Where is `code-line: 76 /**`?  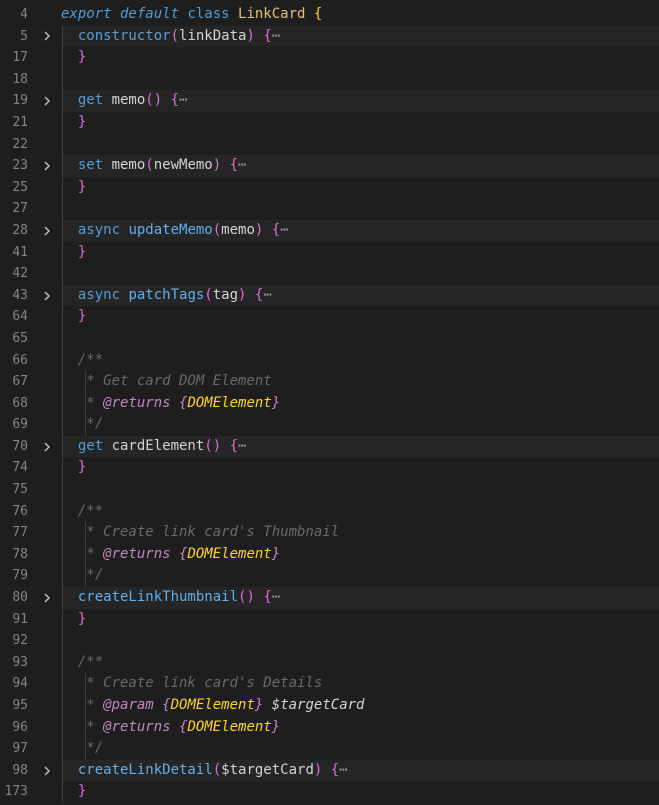 code-line: 76 /** is located at coordinates (329, 511).